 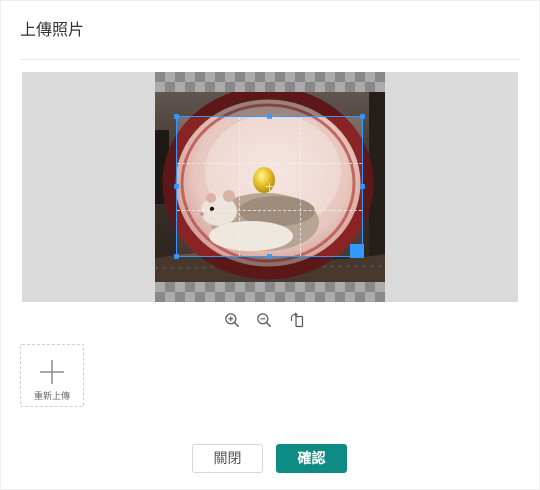 I want to click on crop-center-crosshair, so click(x=269, y=186).